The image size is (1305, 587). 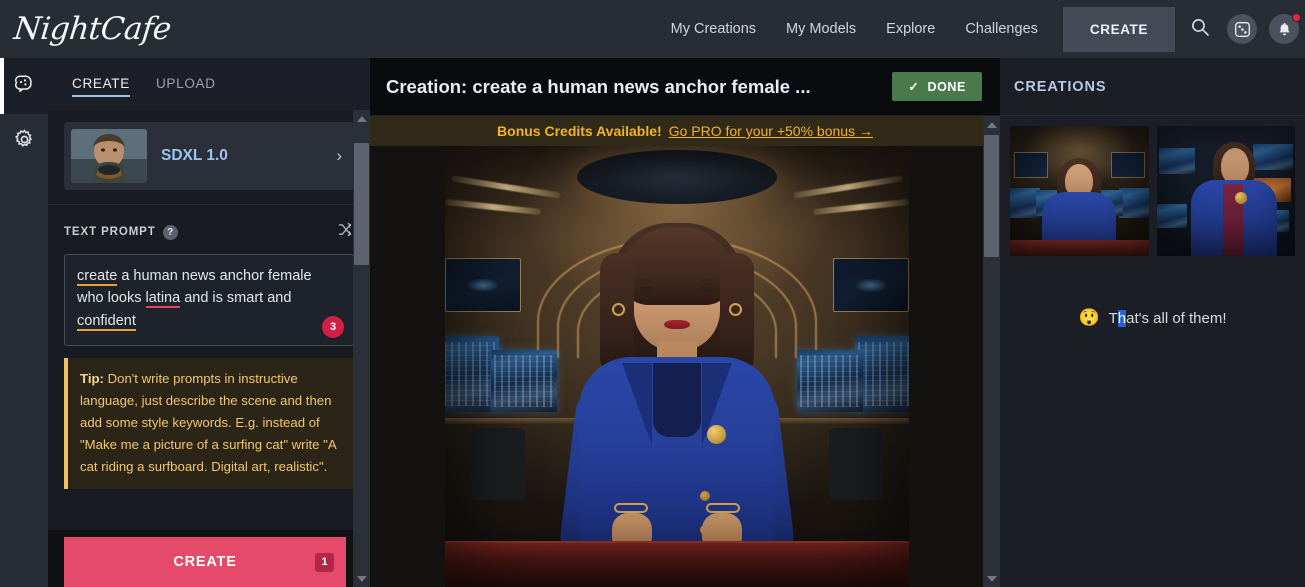 I want to click on search-icon, so click(x=1200, y=29).